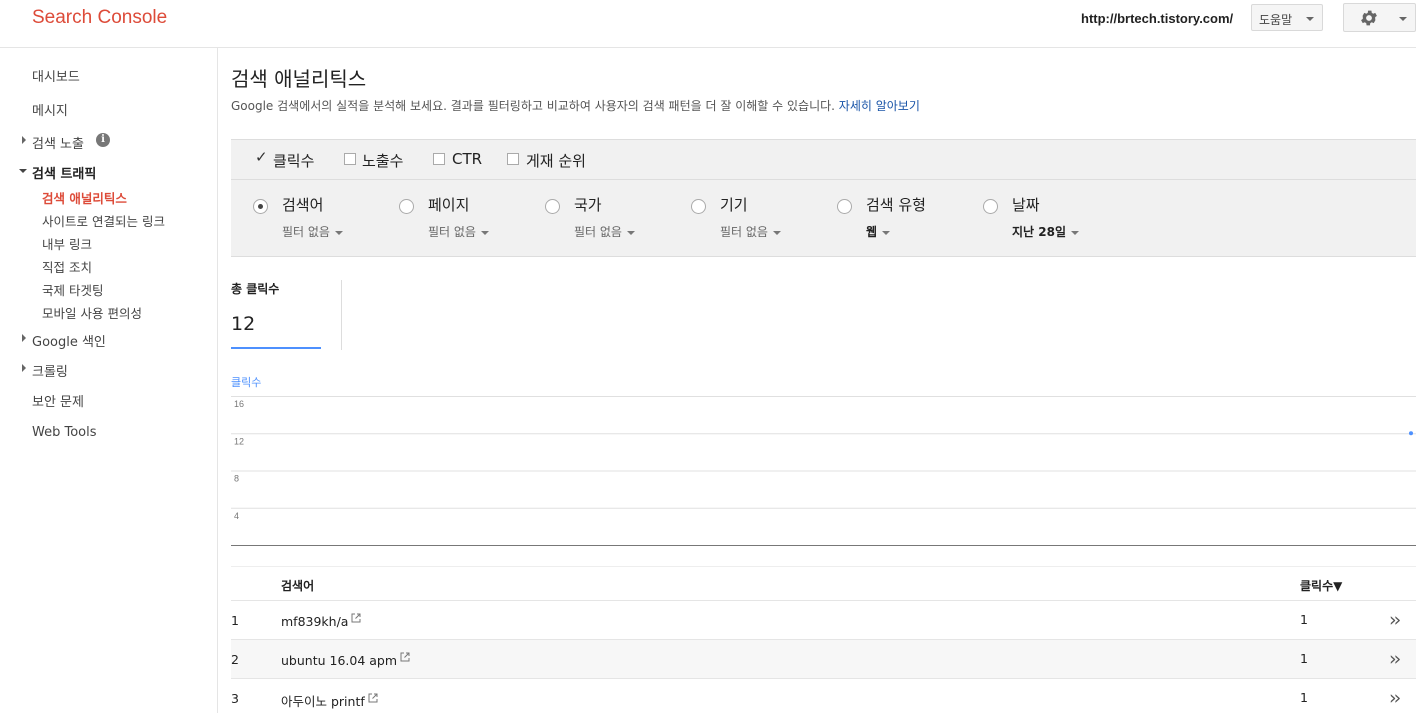 This screenshot has width=1416, height=713. Describe the element at coordinates (64, 172) in the screenshot. I see `sidebar-item-search-traffic: 검색 트래픽` at that location.